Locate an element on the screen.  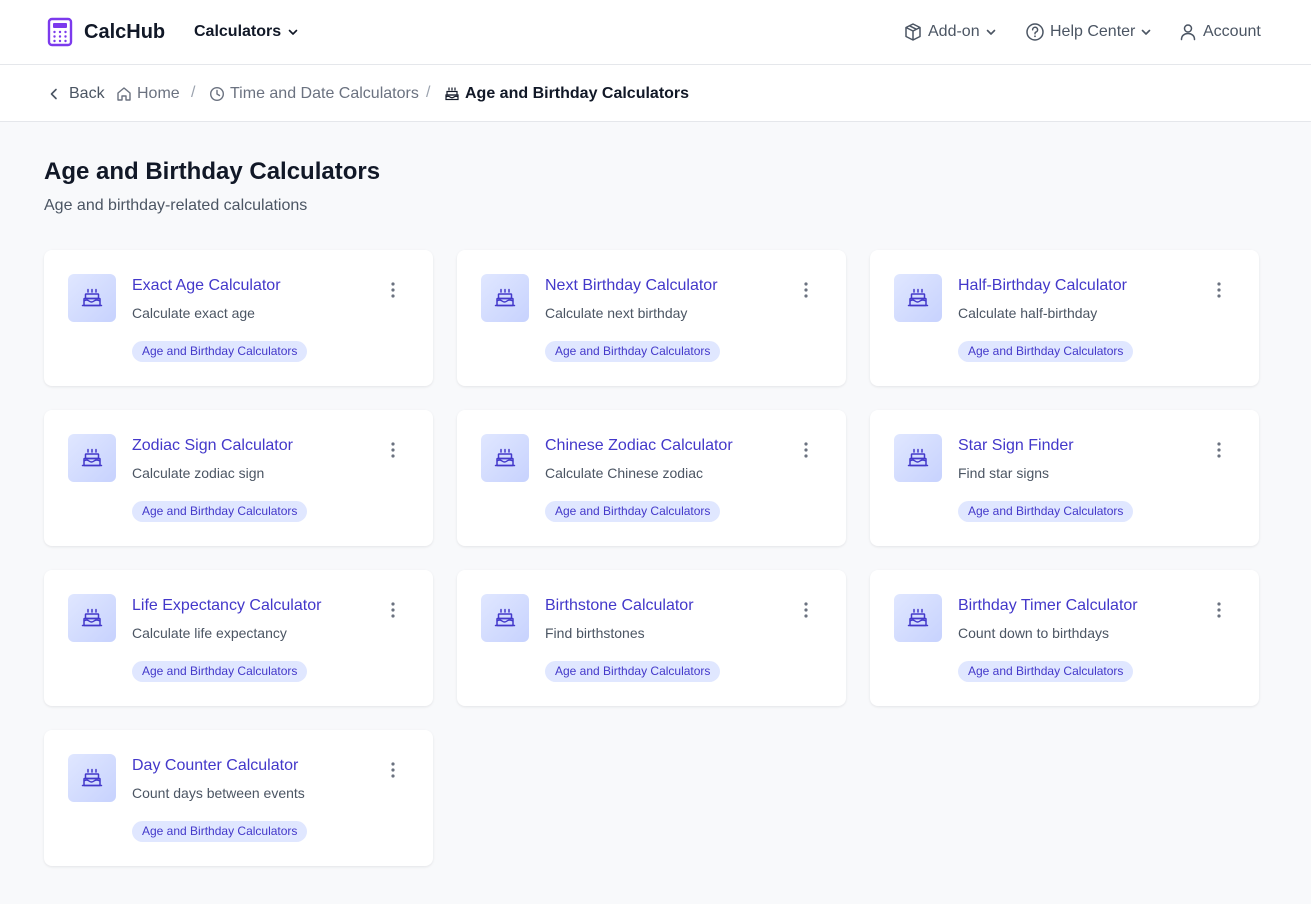
help-center-label: Help Center is located at coordinates (1093, 31).